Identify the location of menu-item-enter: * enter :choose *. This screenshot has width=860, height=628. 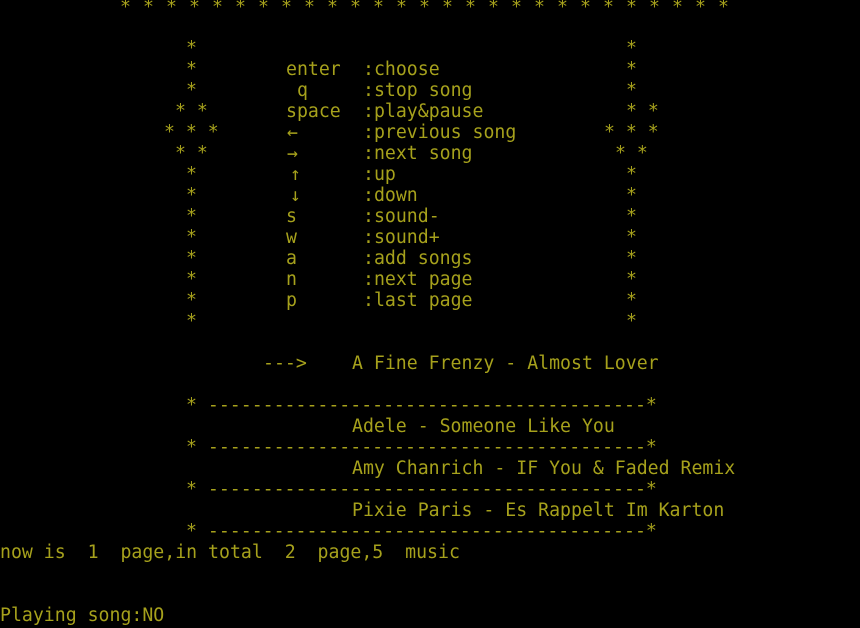
(318, 69).